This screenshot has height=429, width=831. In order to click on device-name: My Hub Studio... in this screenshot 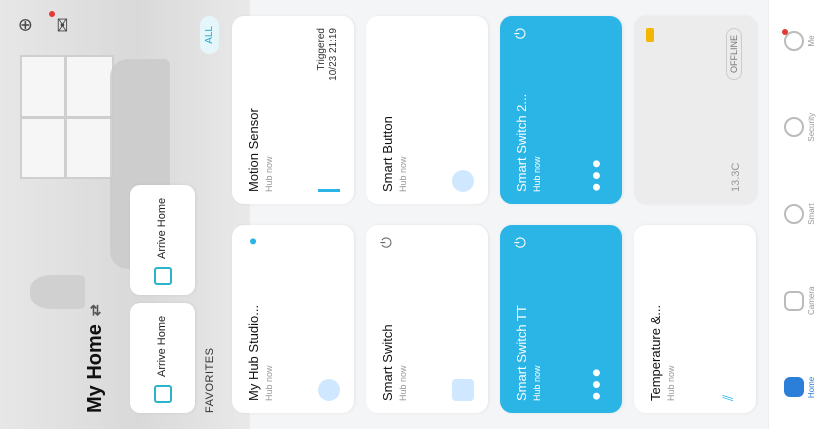, I will do `click(253, 352)`.